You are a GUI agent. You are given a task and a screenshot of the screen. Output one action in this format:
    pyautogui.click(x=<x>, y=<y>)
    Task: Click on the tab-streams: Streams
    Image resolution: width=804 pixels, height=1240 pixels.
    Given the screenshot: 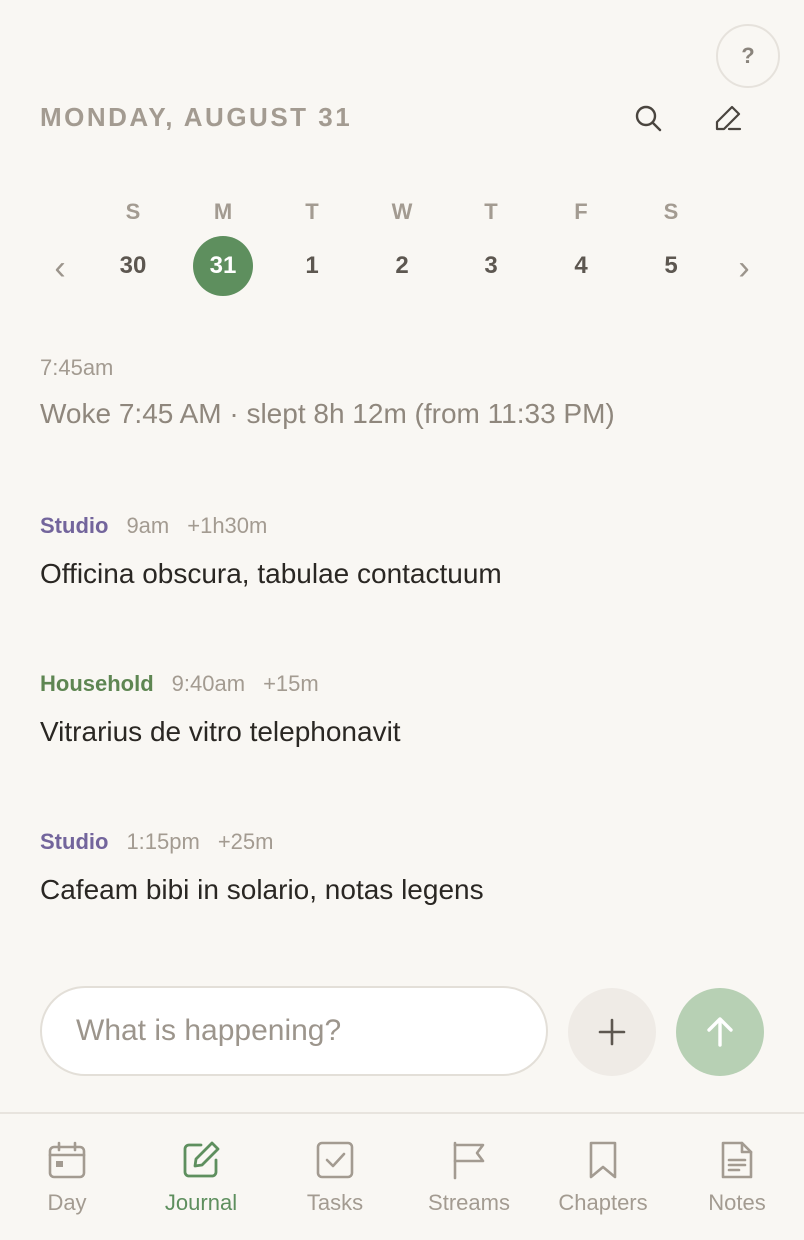 What is the action you would take?
    pyautogui.click(x=469, y=1177)
    